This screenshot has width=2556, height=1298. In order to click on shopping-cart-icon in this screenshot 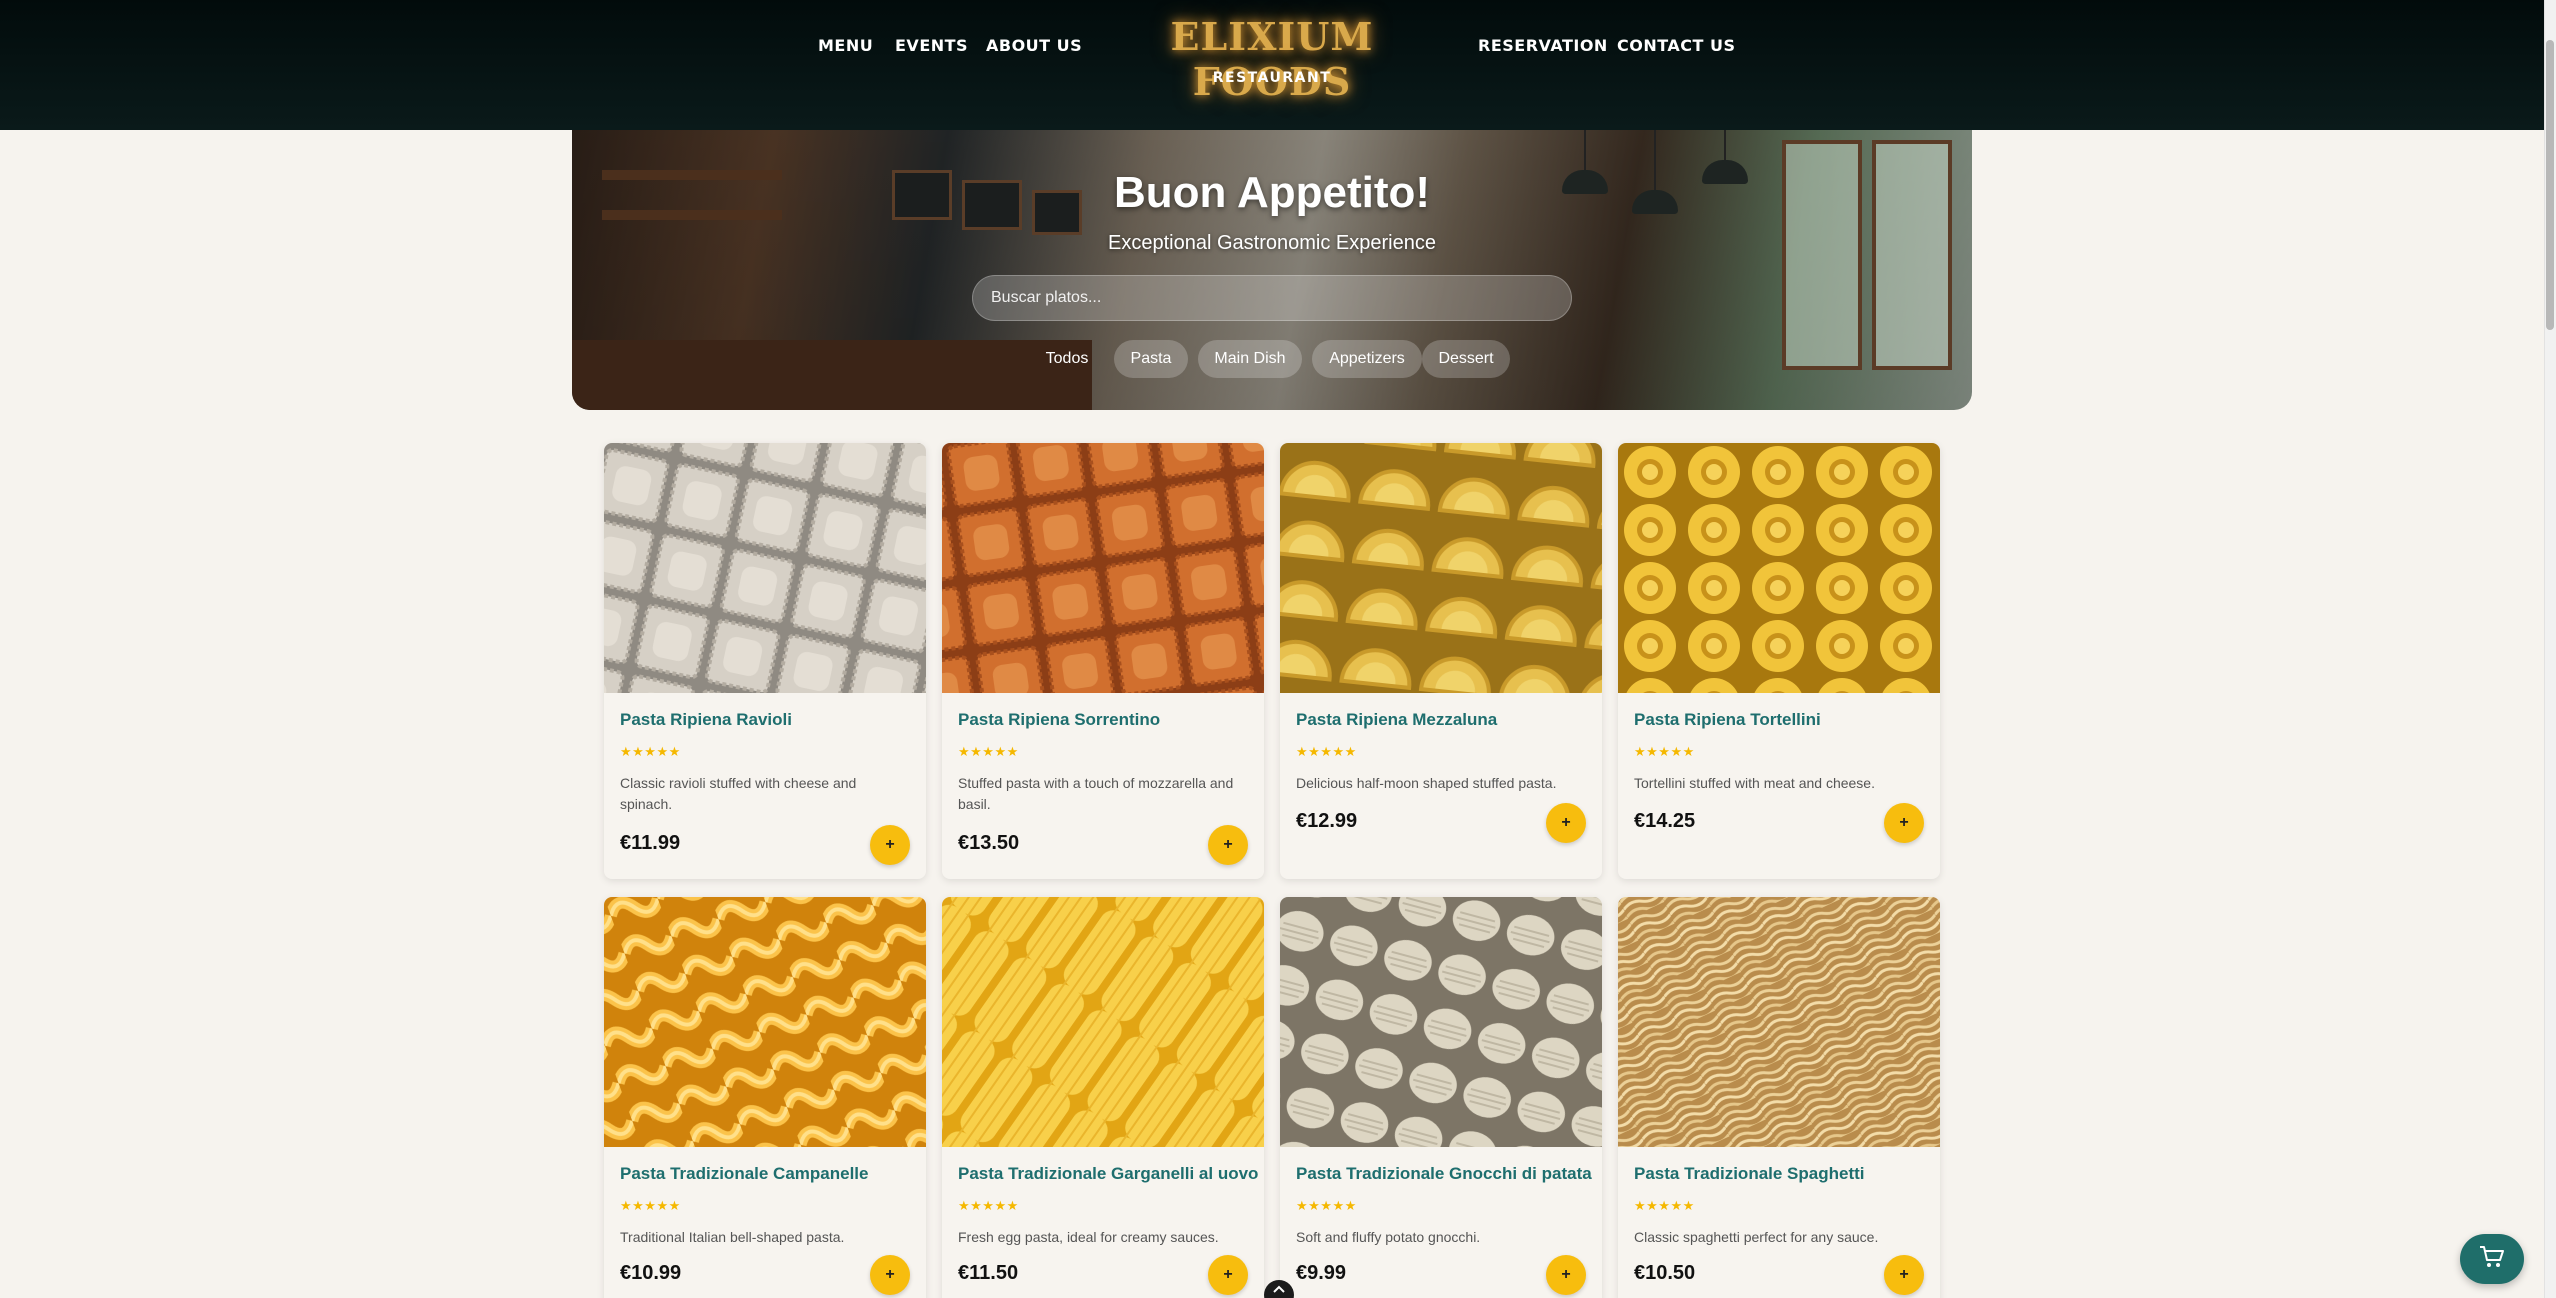, I will do `click(2492, 1259)`.